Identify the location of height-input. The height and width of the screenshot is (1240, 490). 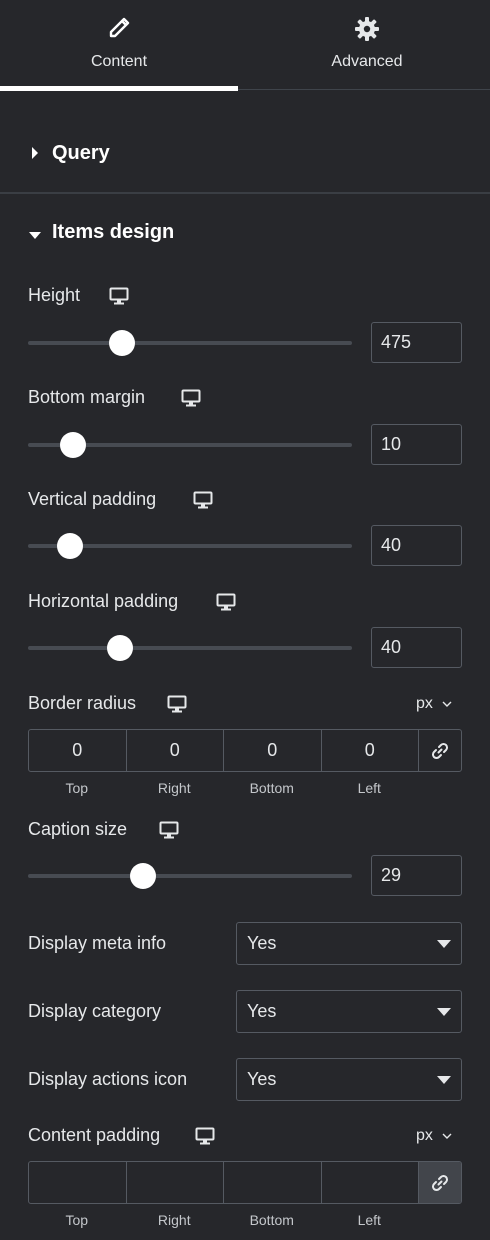
(416, 342).